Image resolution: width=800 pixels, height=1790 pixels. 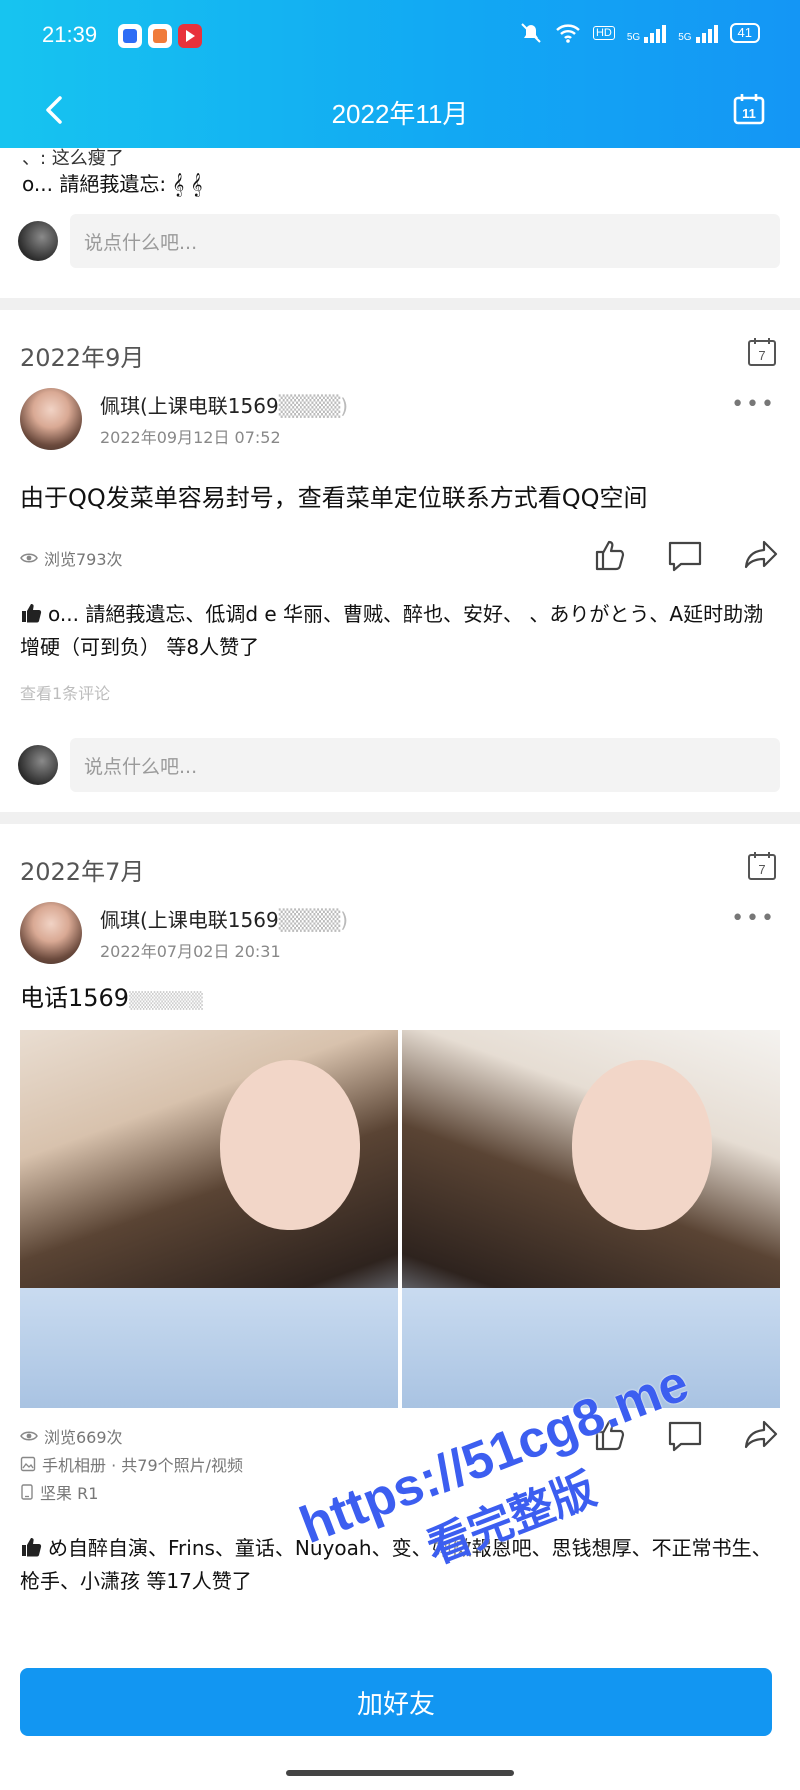 I want to click on calendar-day: 11, so click(x=749, y=113).